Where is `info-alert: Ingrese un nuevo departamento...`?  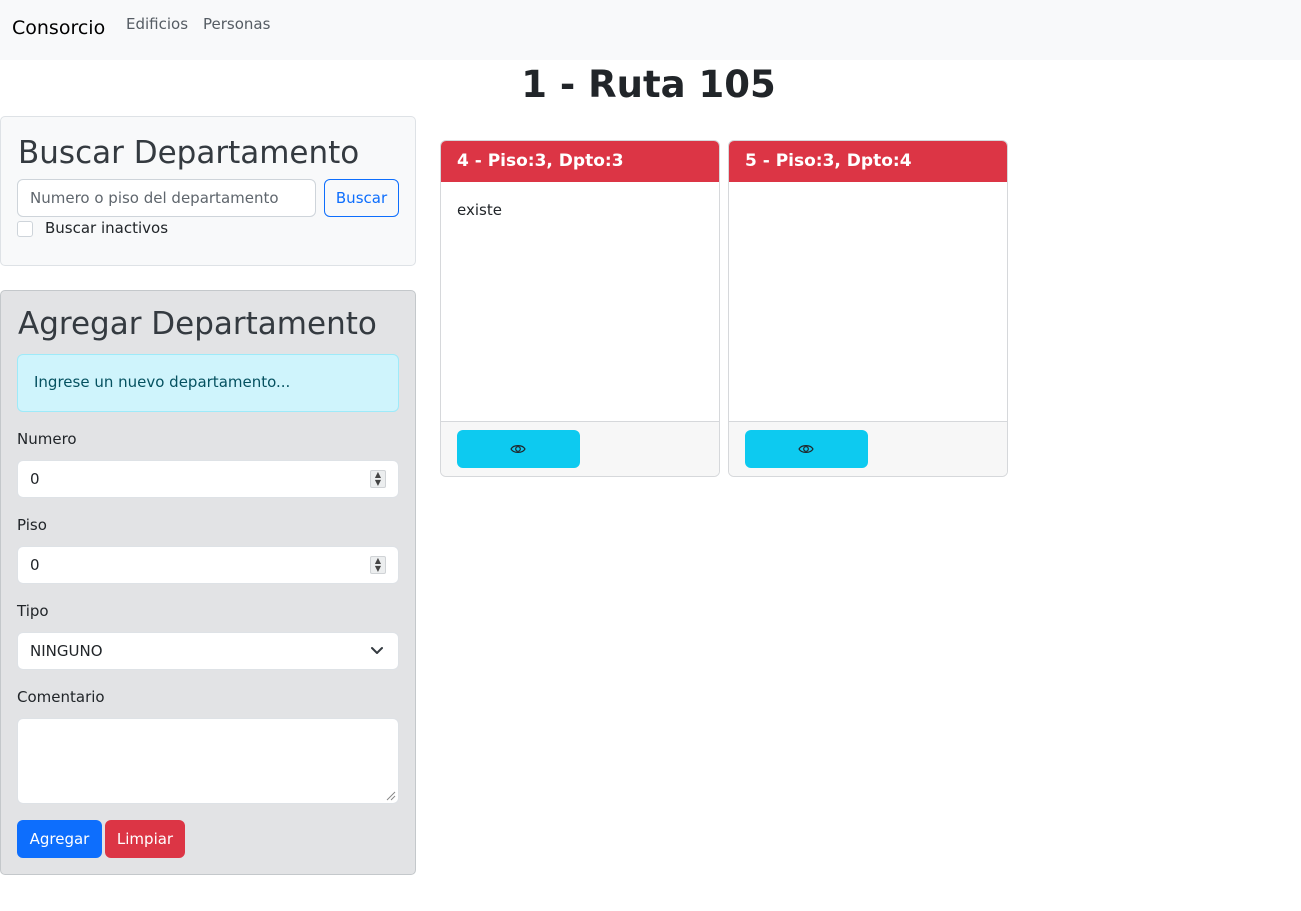 info-alert: Ingrese un nuevo departamento... is located at coordinates (208, 383).